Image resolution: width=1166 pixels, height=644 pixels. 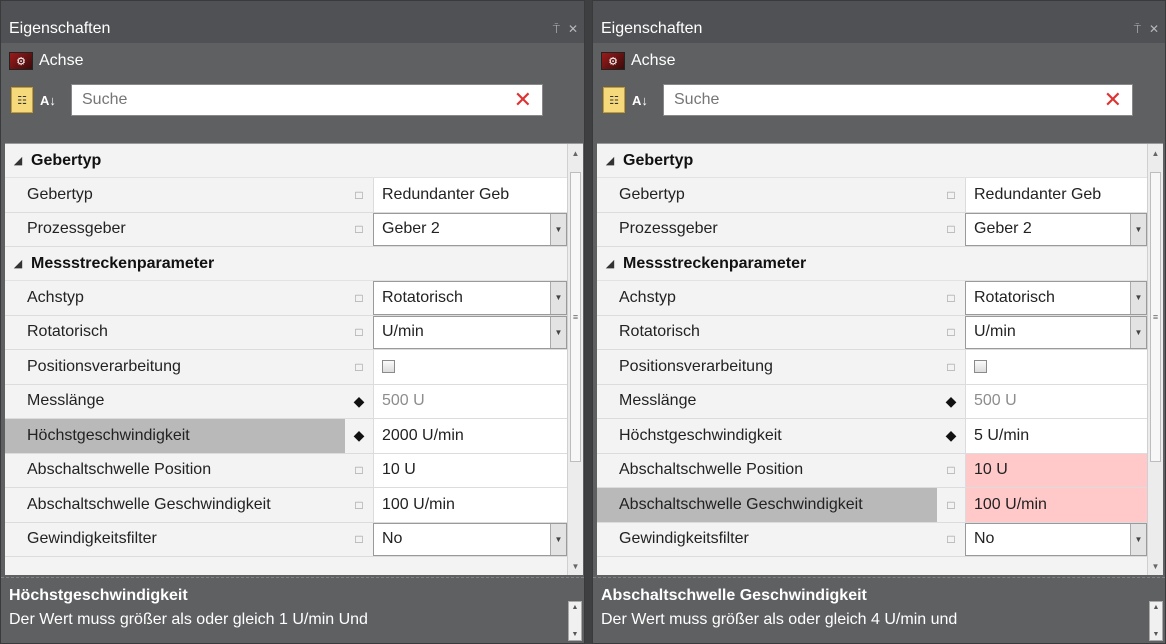 I want to click on property-value: 2000 U/min, so click(x=470, y=436).